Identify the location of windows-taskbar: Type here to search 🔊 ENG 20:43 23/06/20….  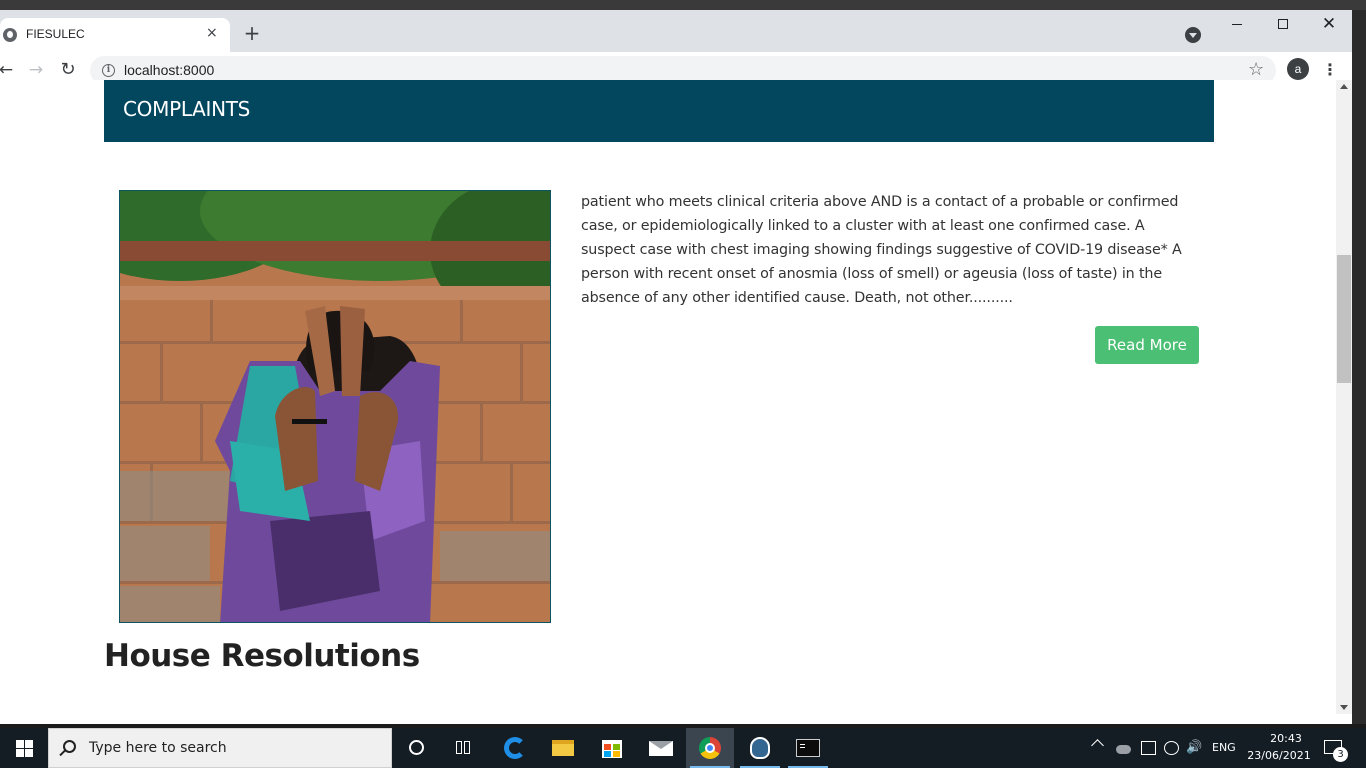
(683, 748).